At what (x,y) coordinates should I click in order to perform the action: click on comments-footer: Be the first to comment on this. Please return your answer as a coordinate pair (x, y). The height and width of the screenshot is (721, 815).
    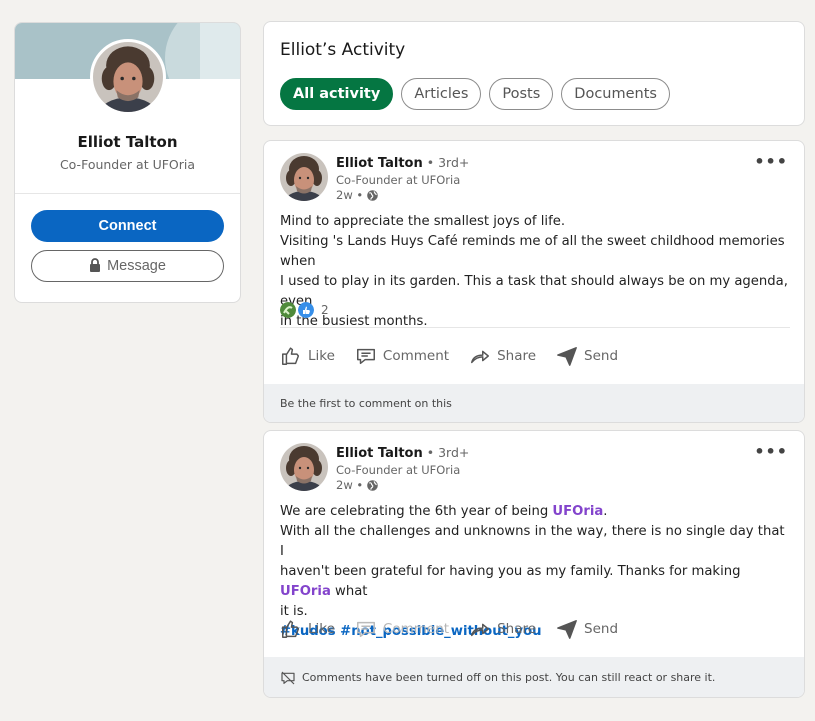
    Looking at the image, I should click on (534, 403).